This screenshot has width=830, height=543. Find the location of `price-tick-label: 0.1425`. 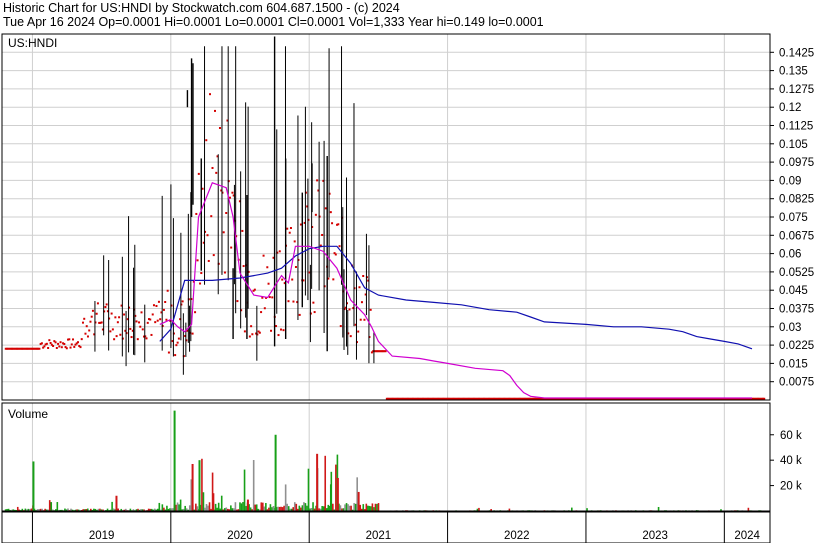

price-tick-label: 0.1425 is located at coordinates (796, 53).